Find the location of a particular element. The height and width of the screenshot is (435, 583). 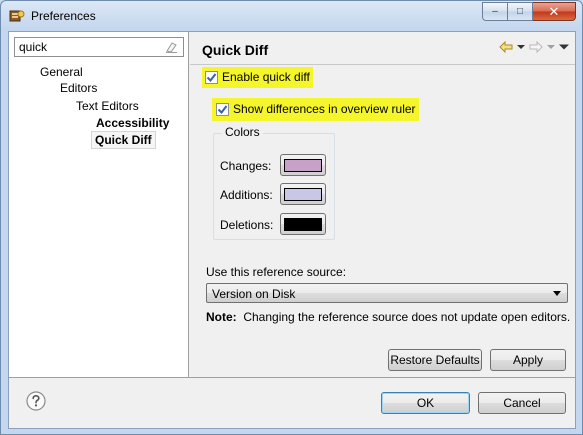

filter-input is located at coordinates (90, 47).